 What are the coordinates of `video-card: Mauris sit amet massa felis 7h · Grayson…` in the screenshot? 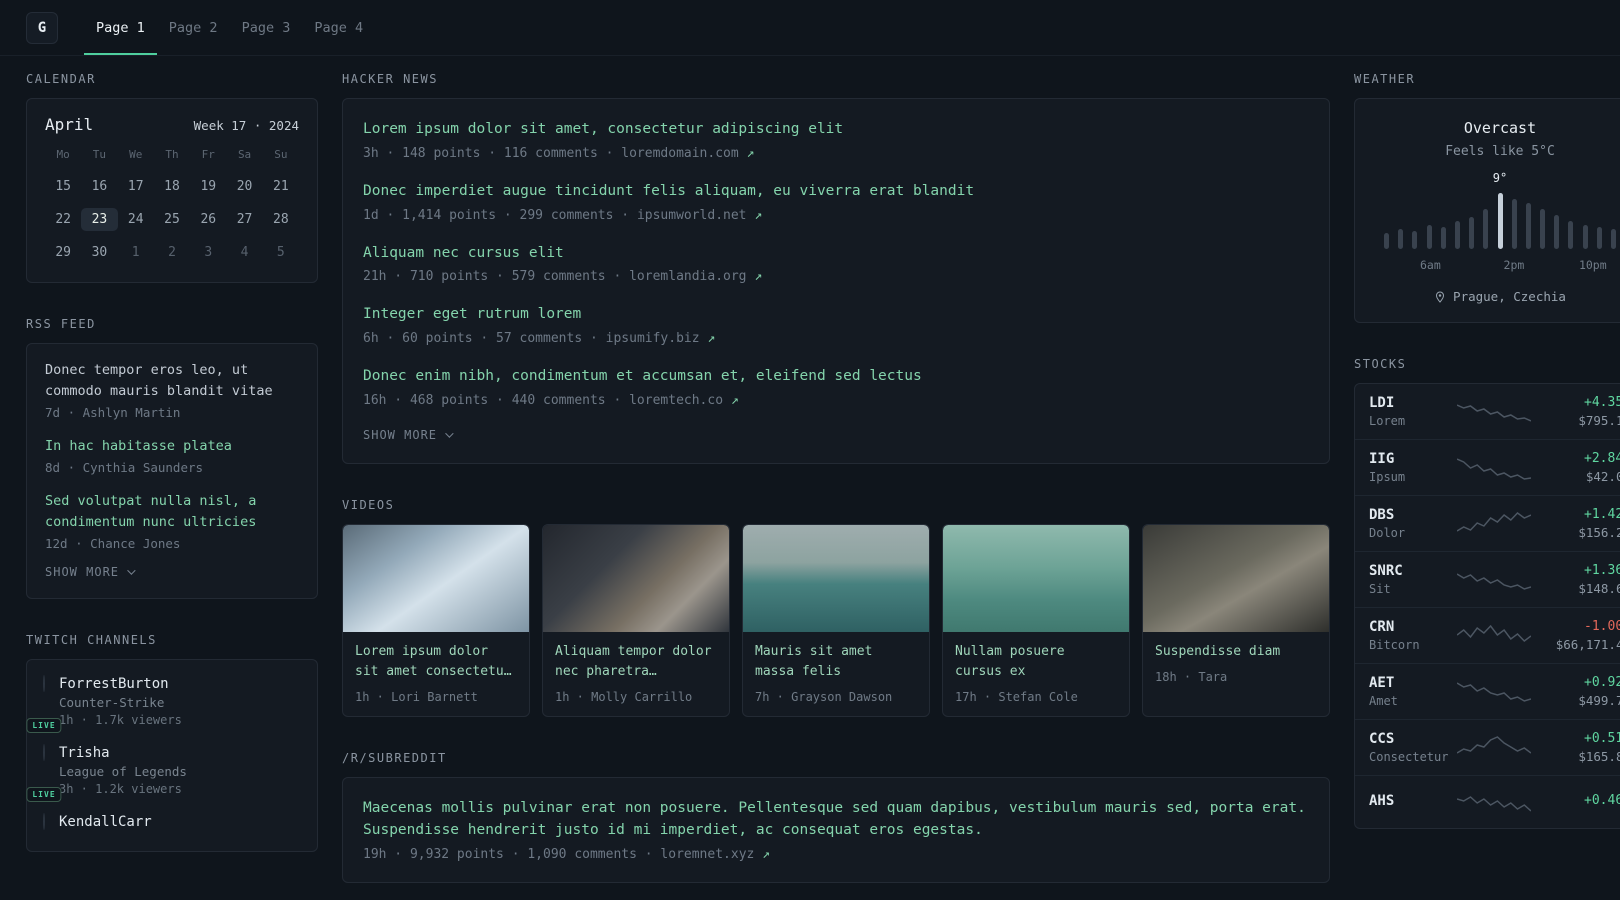 It's located at (836, 620).